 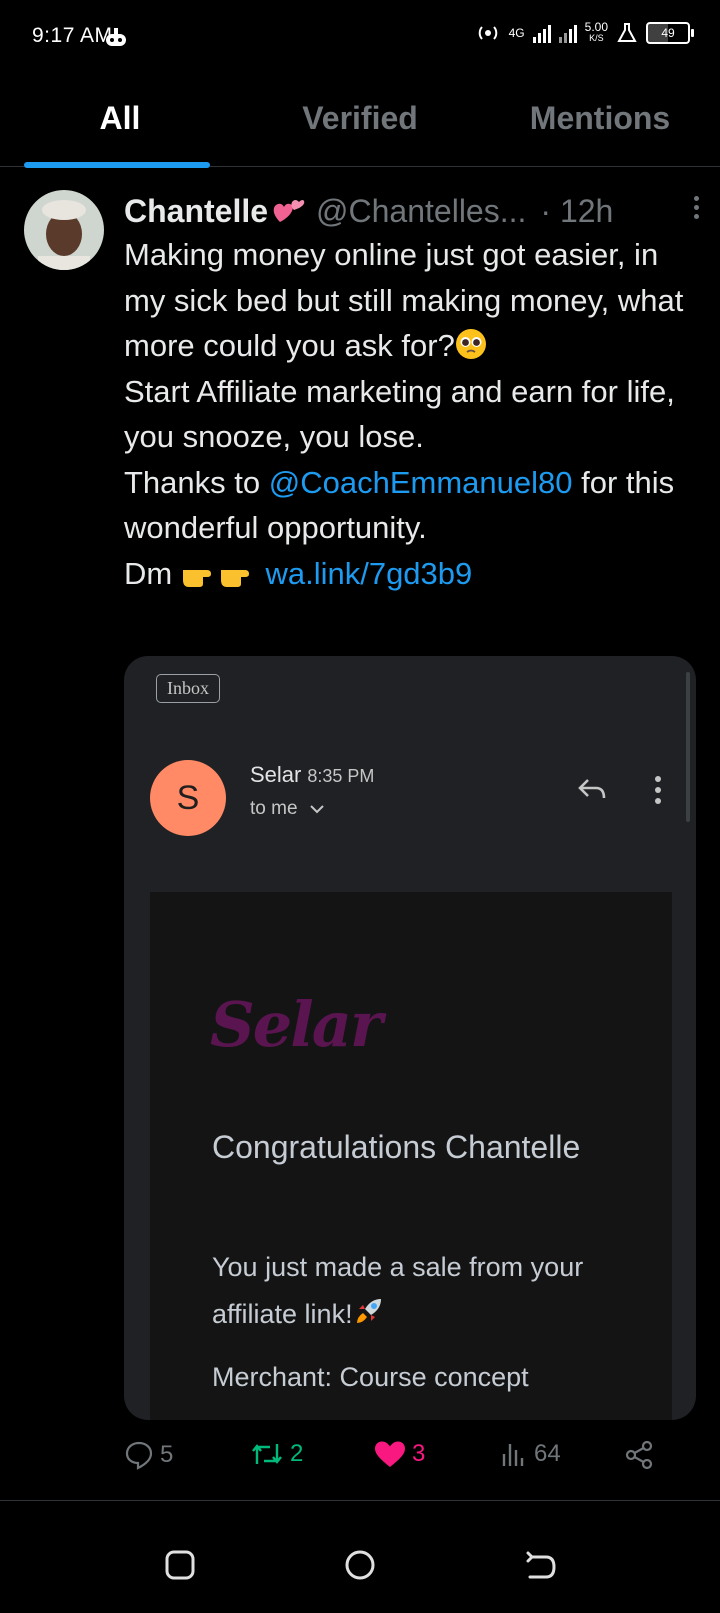 What do you see at coordinates (470, 344) in the screenshot?
I see `pleading-face-icon` at bounding box center [470, 344].